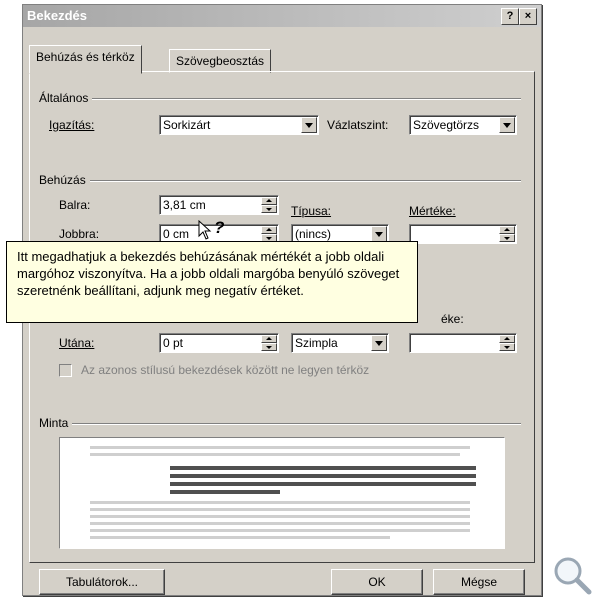  I want to click on outline-level-label: Vázlatszint:, so click(358, 125).